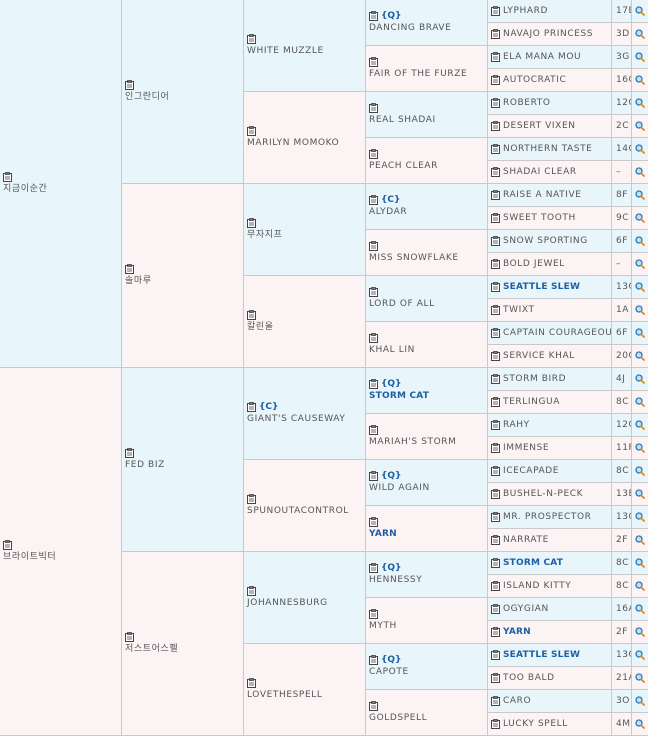 This screenshot has height=736, width=648. I want to click on horse-name-link: ALYDAR, so click(428, 212).